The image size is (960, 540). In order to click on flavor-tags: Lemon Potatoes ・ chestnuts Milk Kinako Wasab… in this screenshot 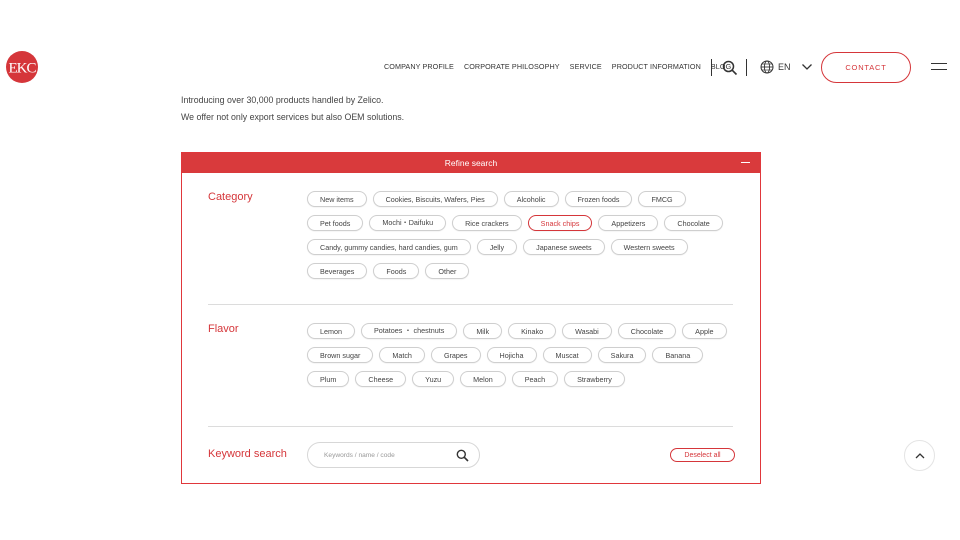, I will do `click(527, 355)`.